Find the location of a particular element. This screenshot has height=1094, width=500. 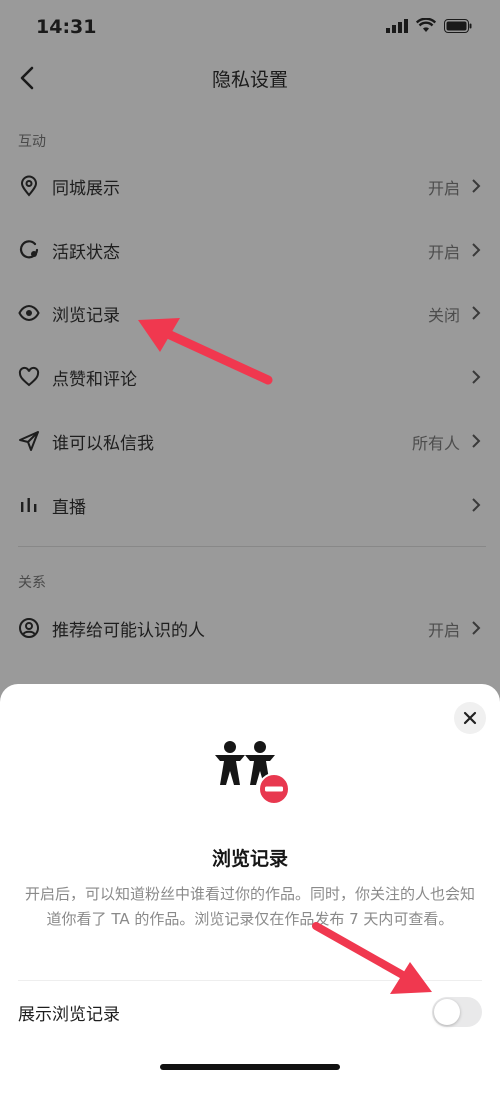

setting-row-active-status: 活跃状态 开启 is located at coordinates (250, 251).